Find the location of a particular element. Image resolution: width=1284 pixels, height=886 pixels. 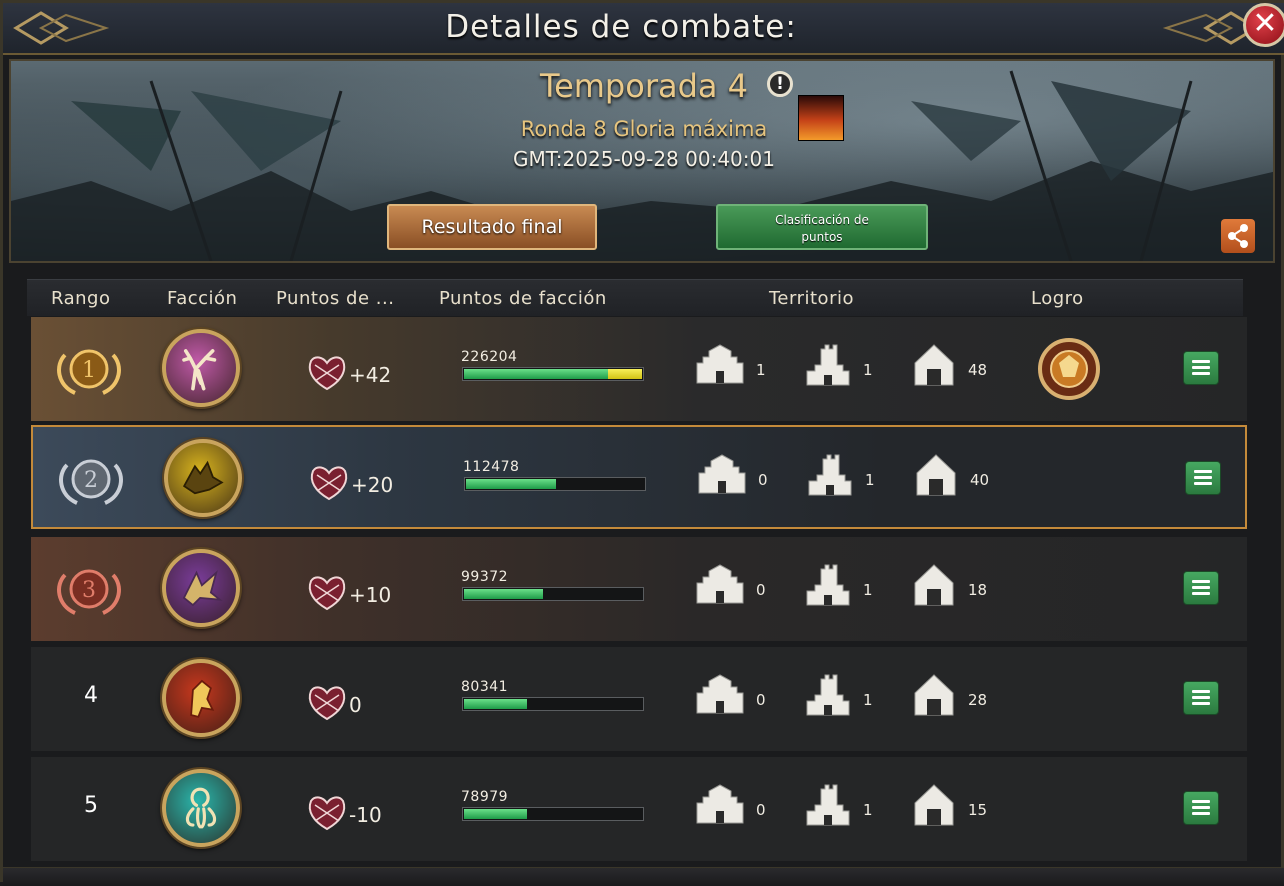

rank-medal-icon: 1 is located at coordinates (89, 372).